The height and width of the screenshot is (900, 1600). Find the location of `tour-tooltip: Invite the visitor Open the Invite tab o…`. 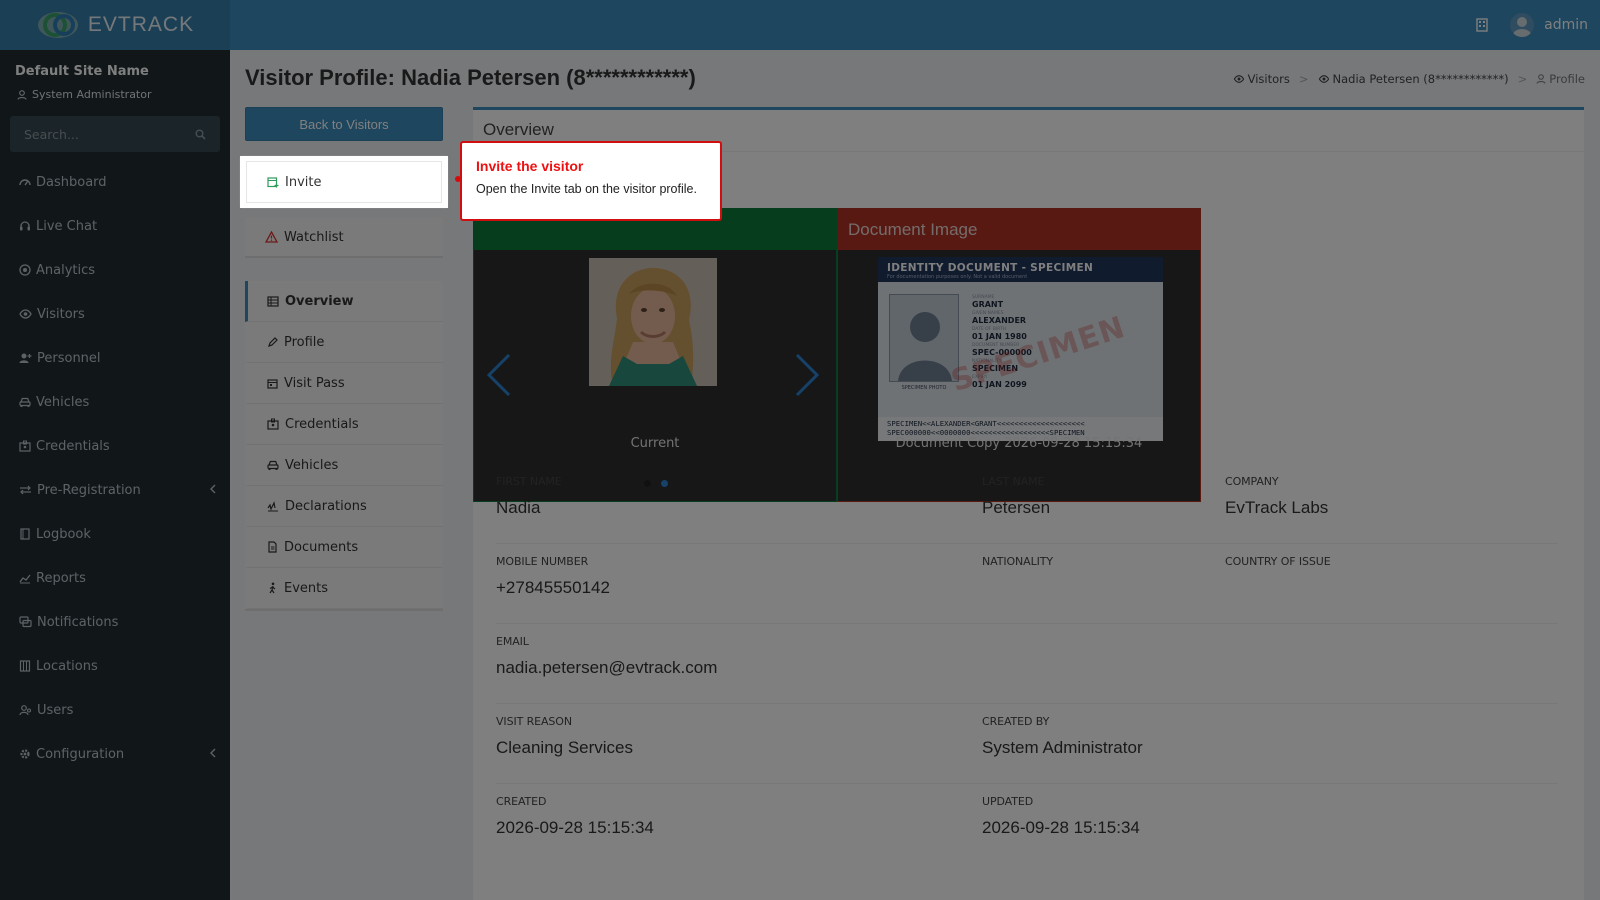

tour-tooltip: Invite the visitor Open the Invite tab o… is located at coordinates (591, 181).